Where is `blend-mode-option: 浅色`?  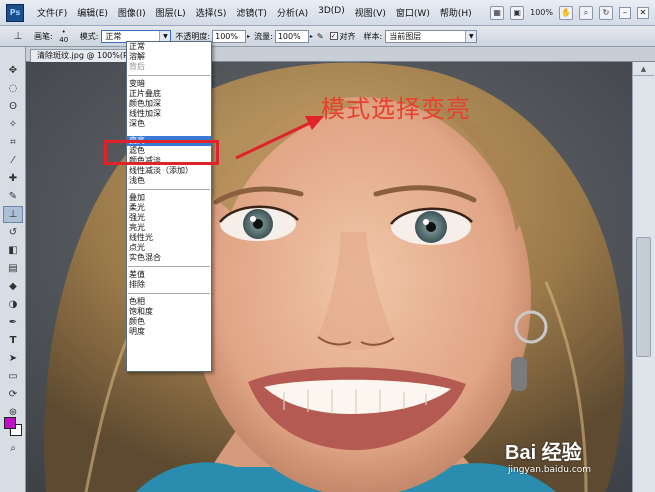 blend-mode-option: 浅色 is located at coordinates (169, 181).